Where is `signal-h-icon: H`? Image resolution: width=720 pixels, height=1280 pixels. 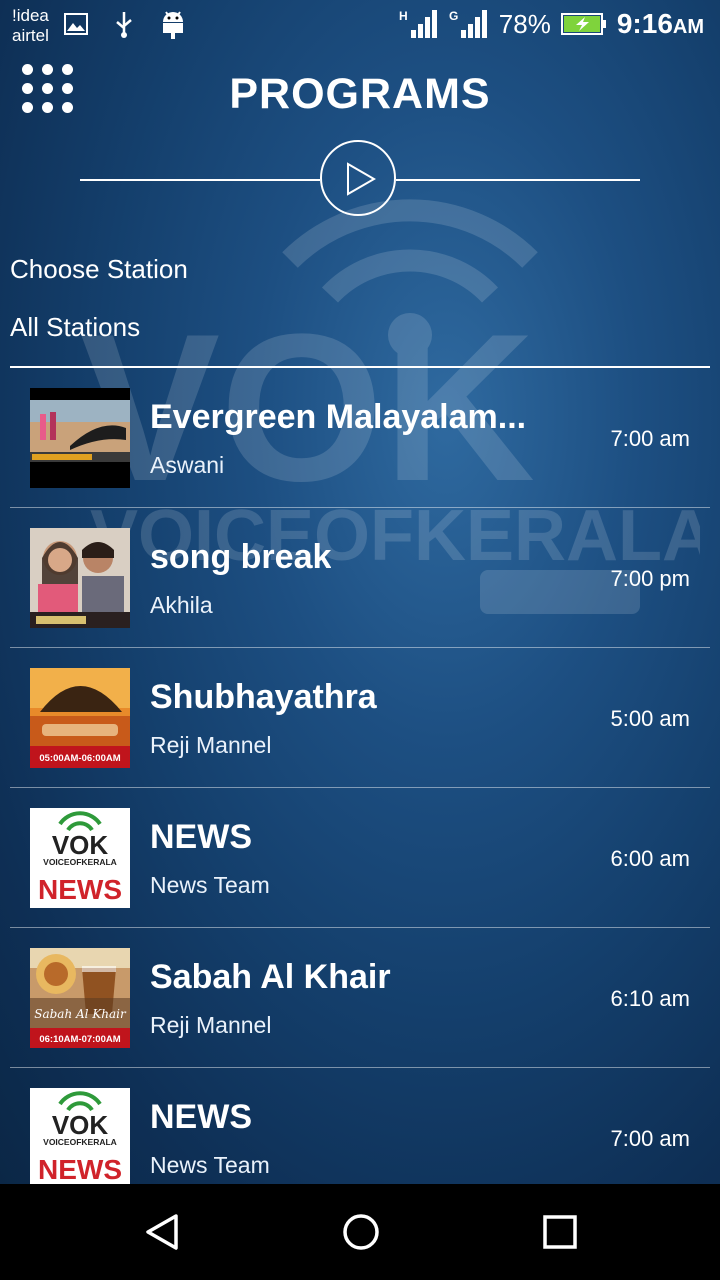
signal-h-icon: H is located at coordinates (418, 23).